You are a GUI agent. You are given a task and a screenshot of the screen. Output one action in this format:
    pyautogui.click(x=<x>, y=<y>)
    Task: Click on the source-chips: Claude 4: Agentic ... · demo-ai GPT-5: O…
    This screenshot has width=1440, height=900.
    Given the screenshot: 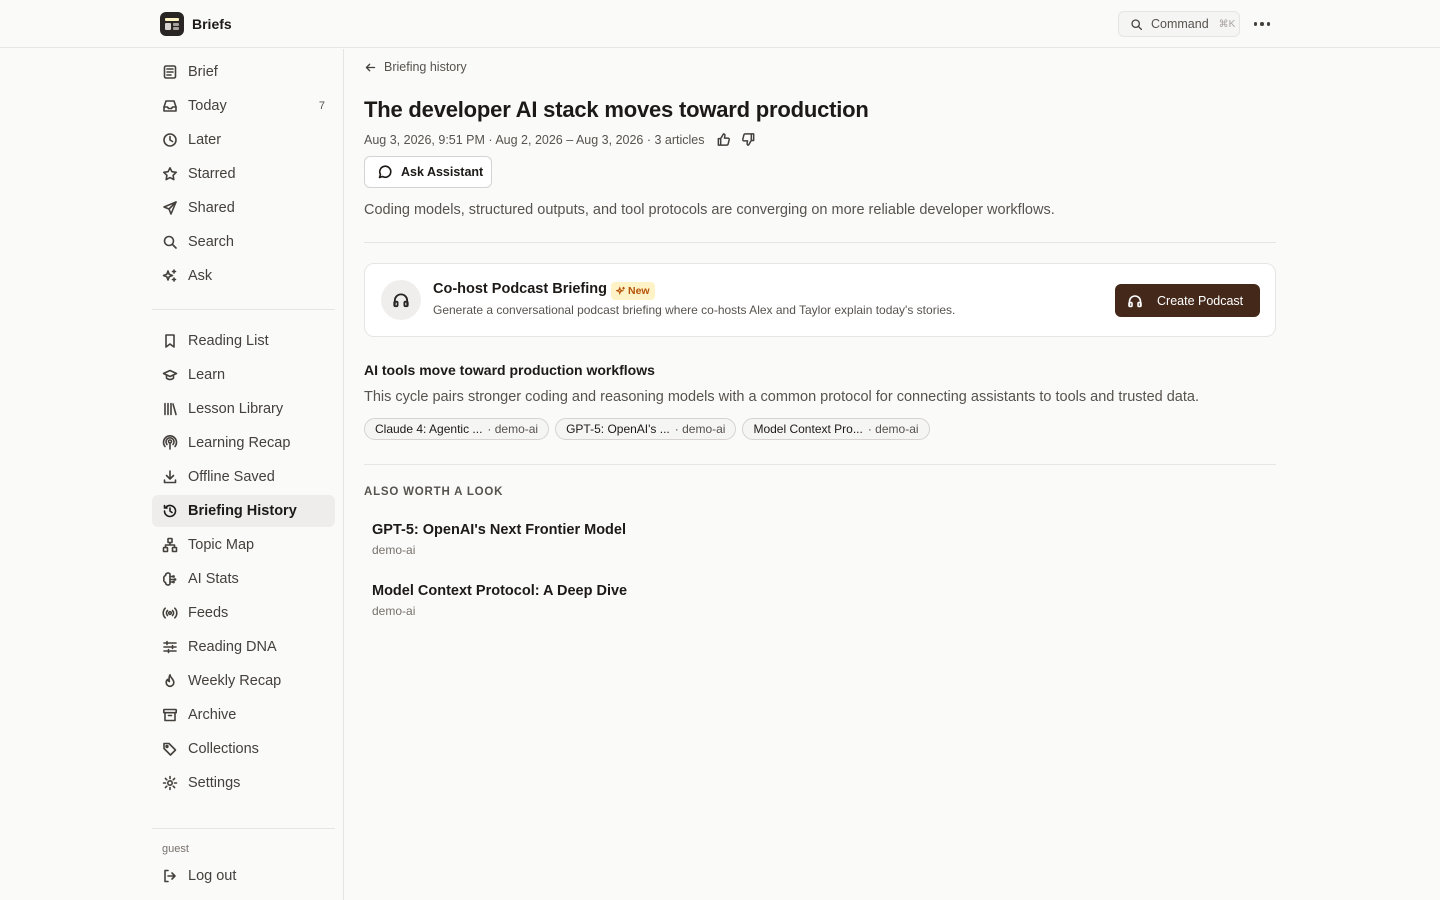 What is the action you would take?
    pyautogui.click(x=647, y=429)
    